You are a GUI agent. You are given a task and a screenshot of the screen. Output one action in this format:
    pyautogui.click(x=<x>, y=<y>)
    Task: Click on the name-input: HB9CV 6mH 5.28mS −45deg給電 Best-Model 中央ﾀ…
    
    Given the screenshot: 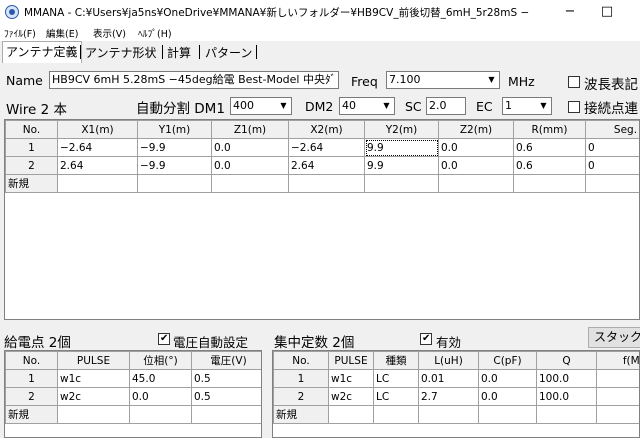 What is the action you would take?
    pyautogui.click(x=194, y=80)
    